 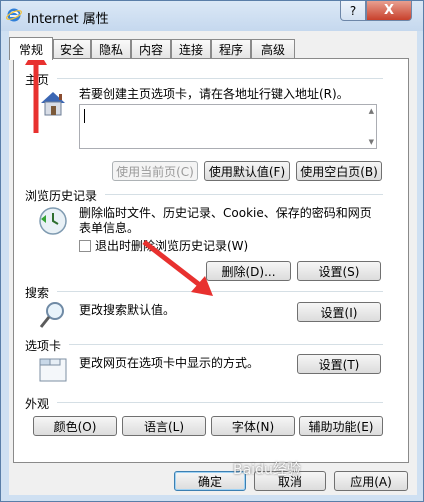 I want to click on history-section-title: 浏览历史记录, so click(x=61, y=196).